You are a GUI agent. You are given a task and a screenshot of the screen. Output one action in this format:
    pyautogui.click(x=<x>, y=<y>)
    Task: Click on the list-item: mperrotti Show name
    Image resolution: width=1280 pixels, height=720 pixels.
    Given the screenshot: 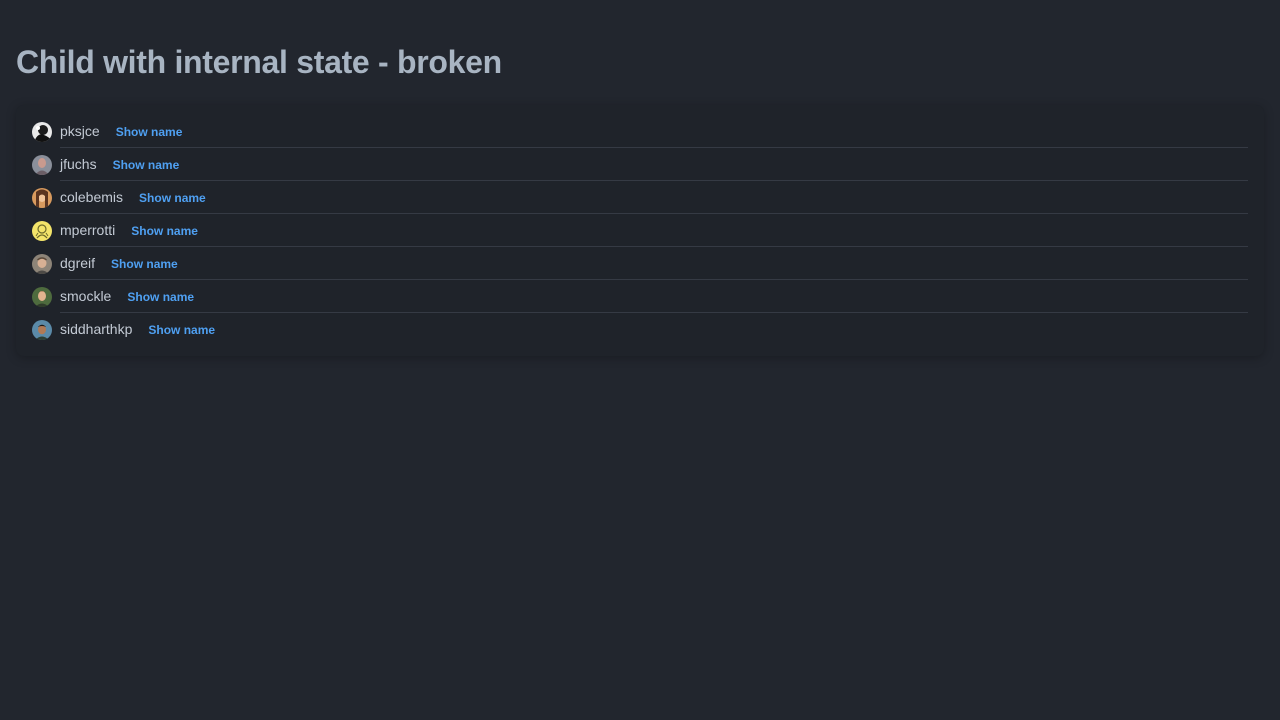 What is the action you would take?
    pyautogui.click(x=640, y=230)
    